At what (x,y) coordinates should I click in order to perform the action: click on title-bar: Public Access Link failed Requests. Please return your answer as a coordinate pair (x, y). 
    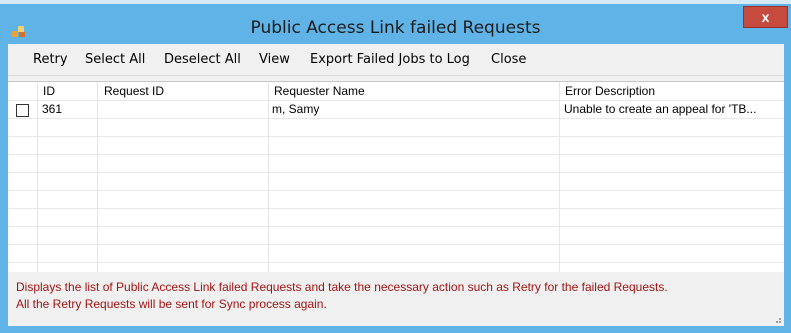
    Looking at the image, I should click on (395, 25).